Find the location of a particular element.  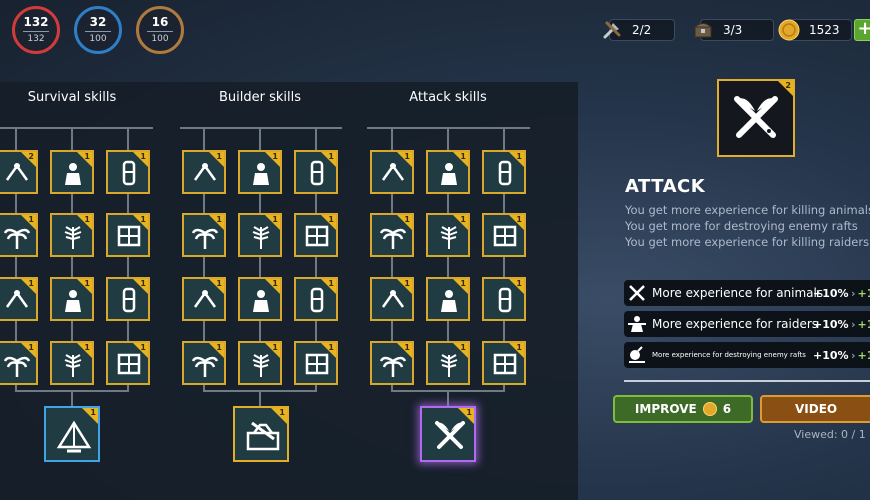

improve-button: IMPROVE 6 is located at coordinates (683, 409).